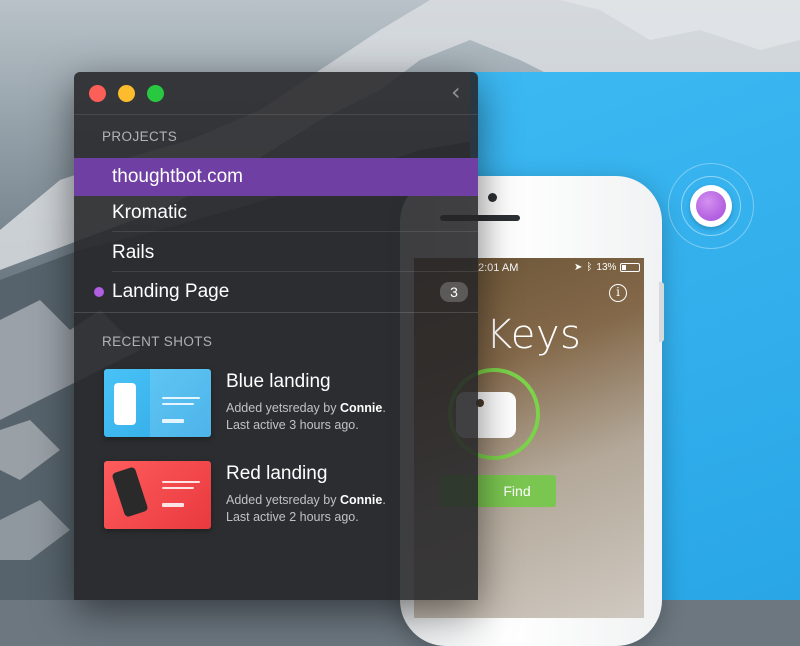 This screenshot has width=800, height=646. I want to click on shot-title: Red landing, so click(277, 473).